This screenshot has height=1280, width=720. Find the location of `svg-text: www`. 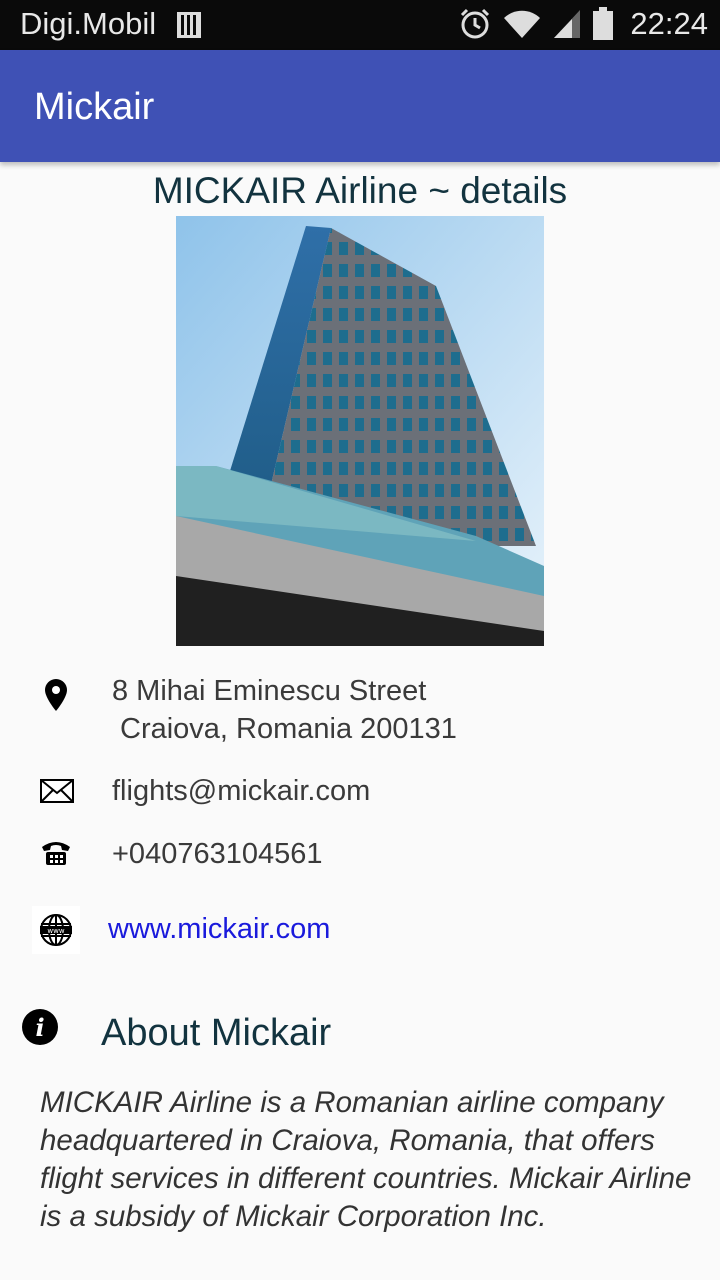

svg-text: www is located at coordinates (55, 931).